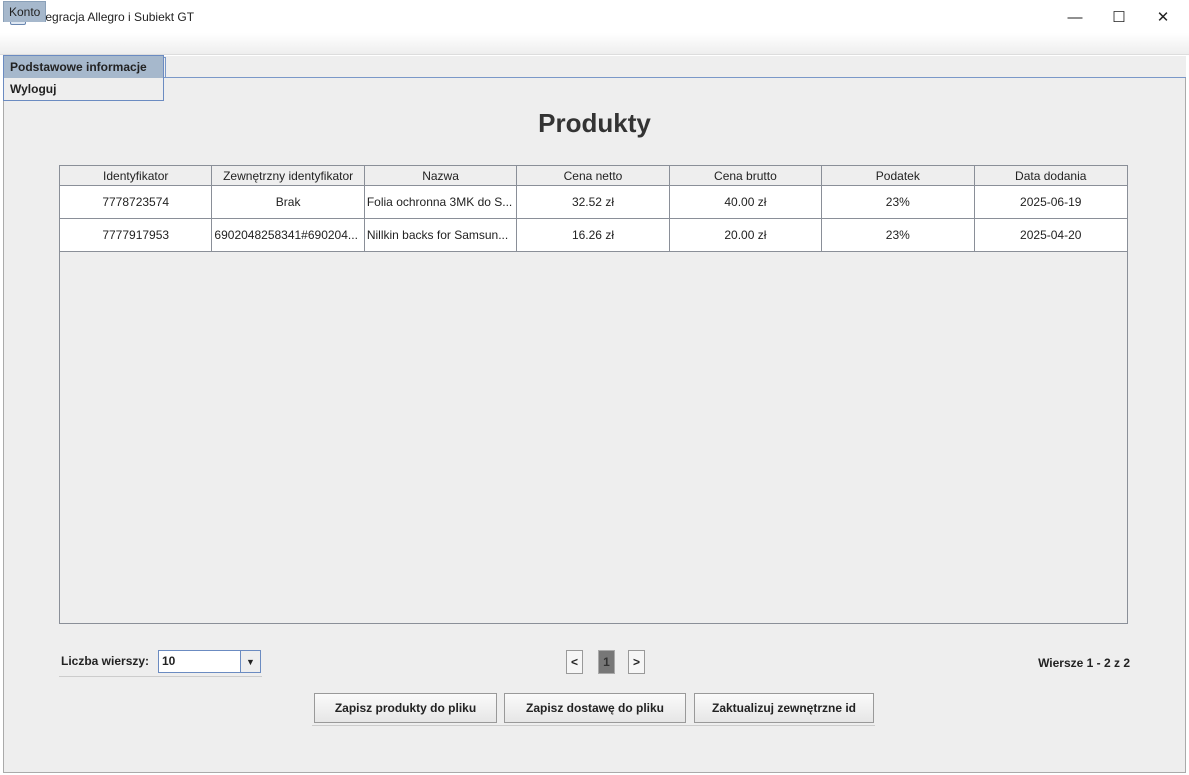  I want to click on column-header: Data dodania, so click(1051, 175).